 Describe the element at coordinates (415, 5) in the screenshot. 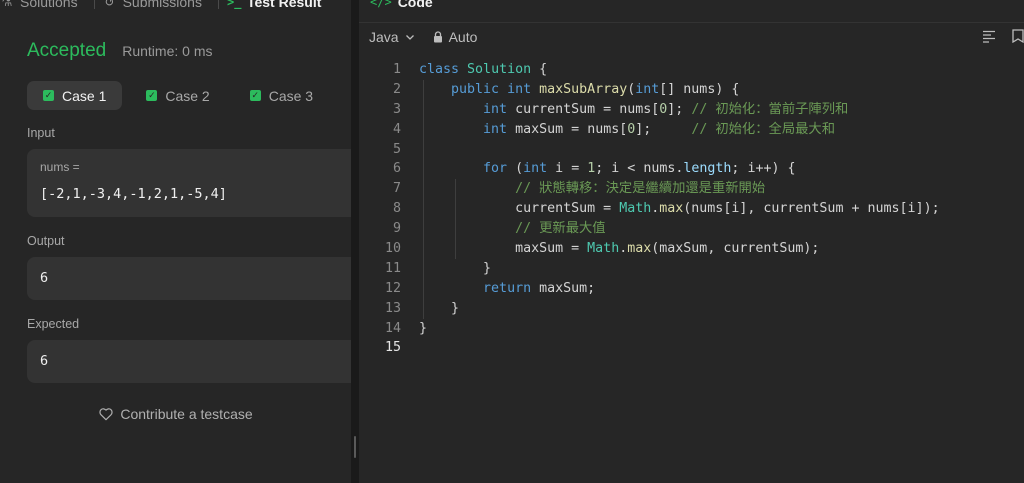

I see `code-panel-title: Code` at that location.